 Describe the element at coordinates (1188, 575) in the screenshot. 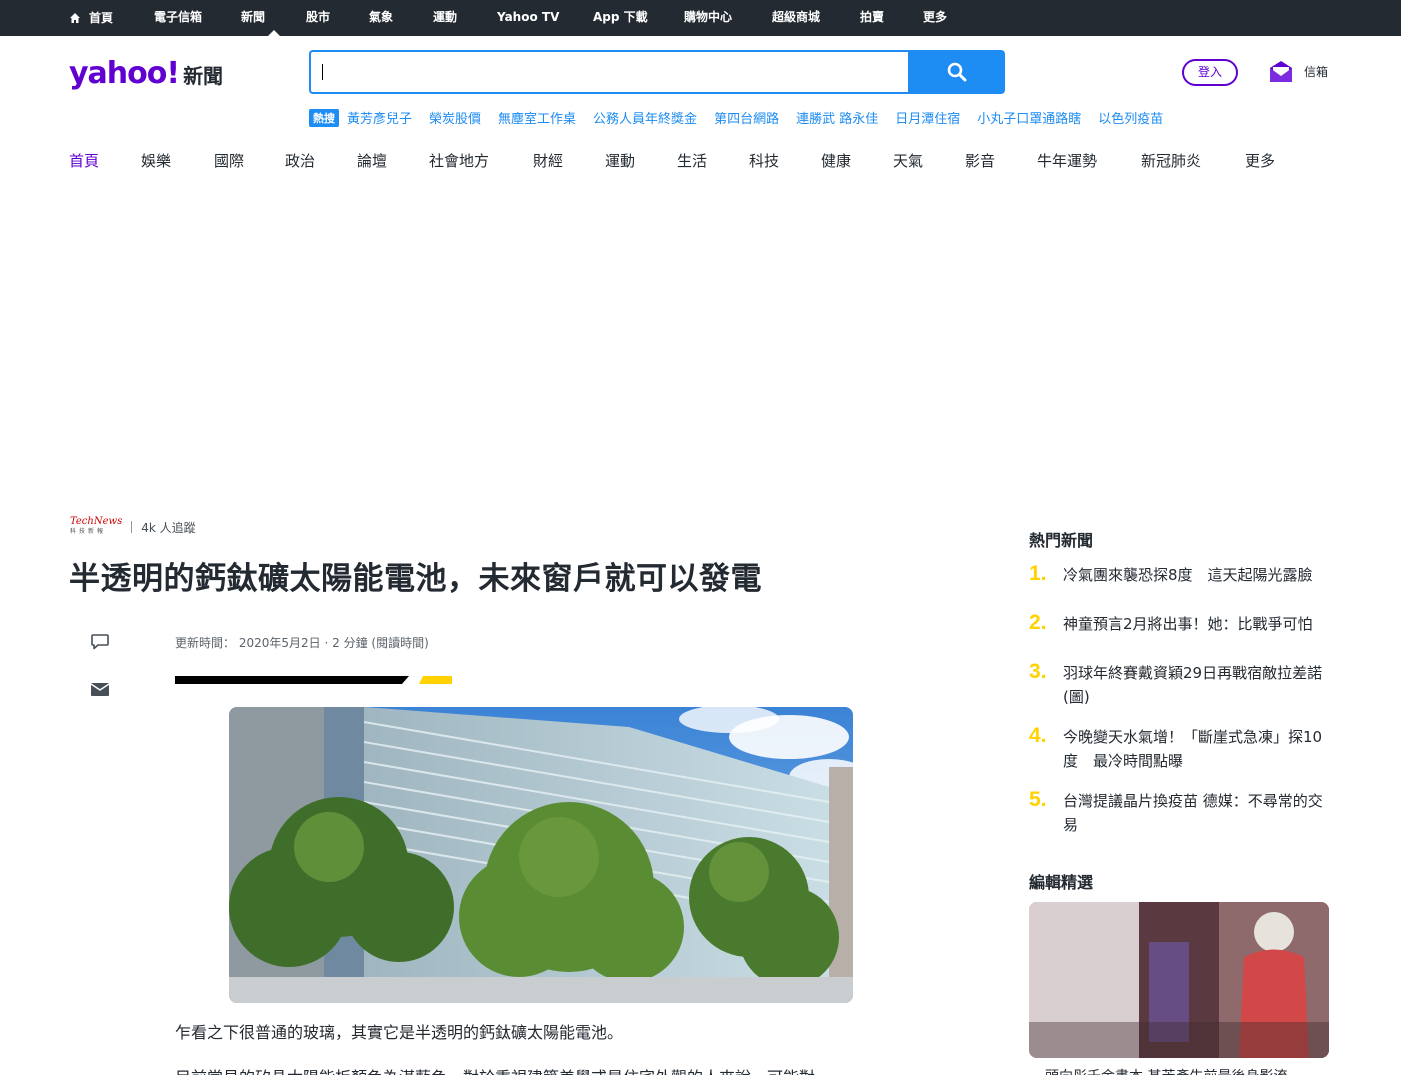

I see `hot-news-text: 冷氣團來襲恐探8度 這天起陽光露臉` at that location.